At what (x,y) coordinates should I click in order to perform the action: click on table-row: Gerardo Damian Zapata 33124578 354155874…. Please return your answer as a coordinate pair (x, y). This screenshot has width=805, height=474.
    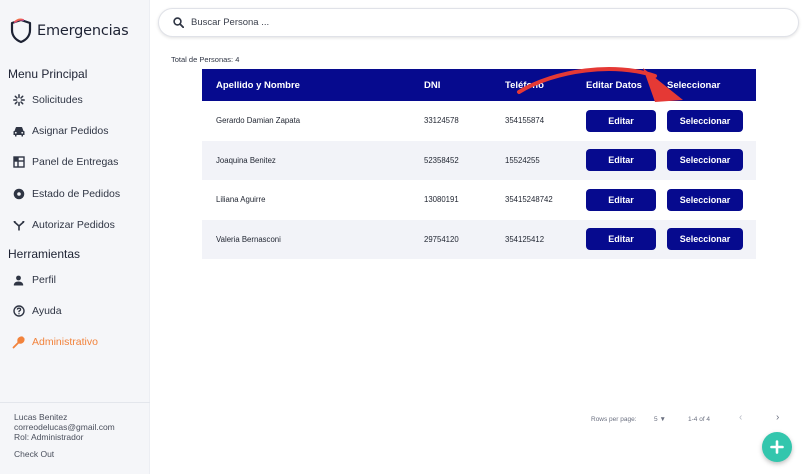
    Looking at the image, I should click on (479, 121).